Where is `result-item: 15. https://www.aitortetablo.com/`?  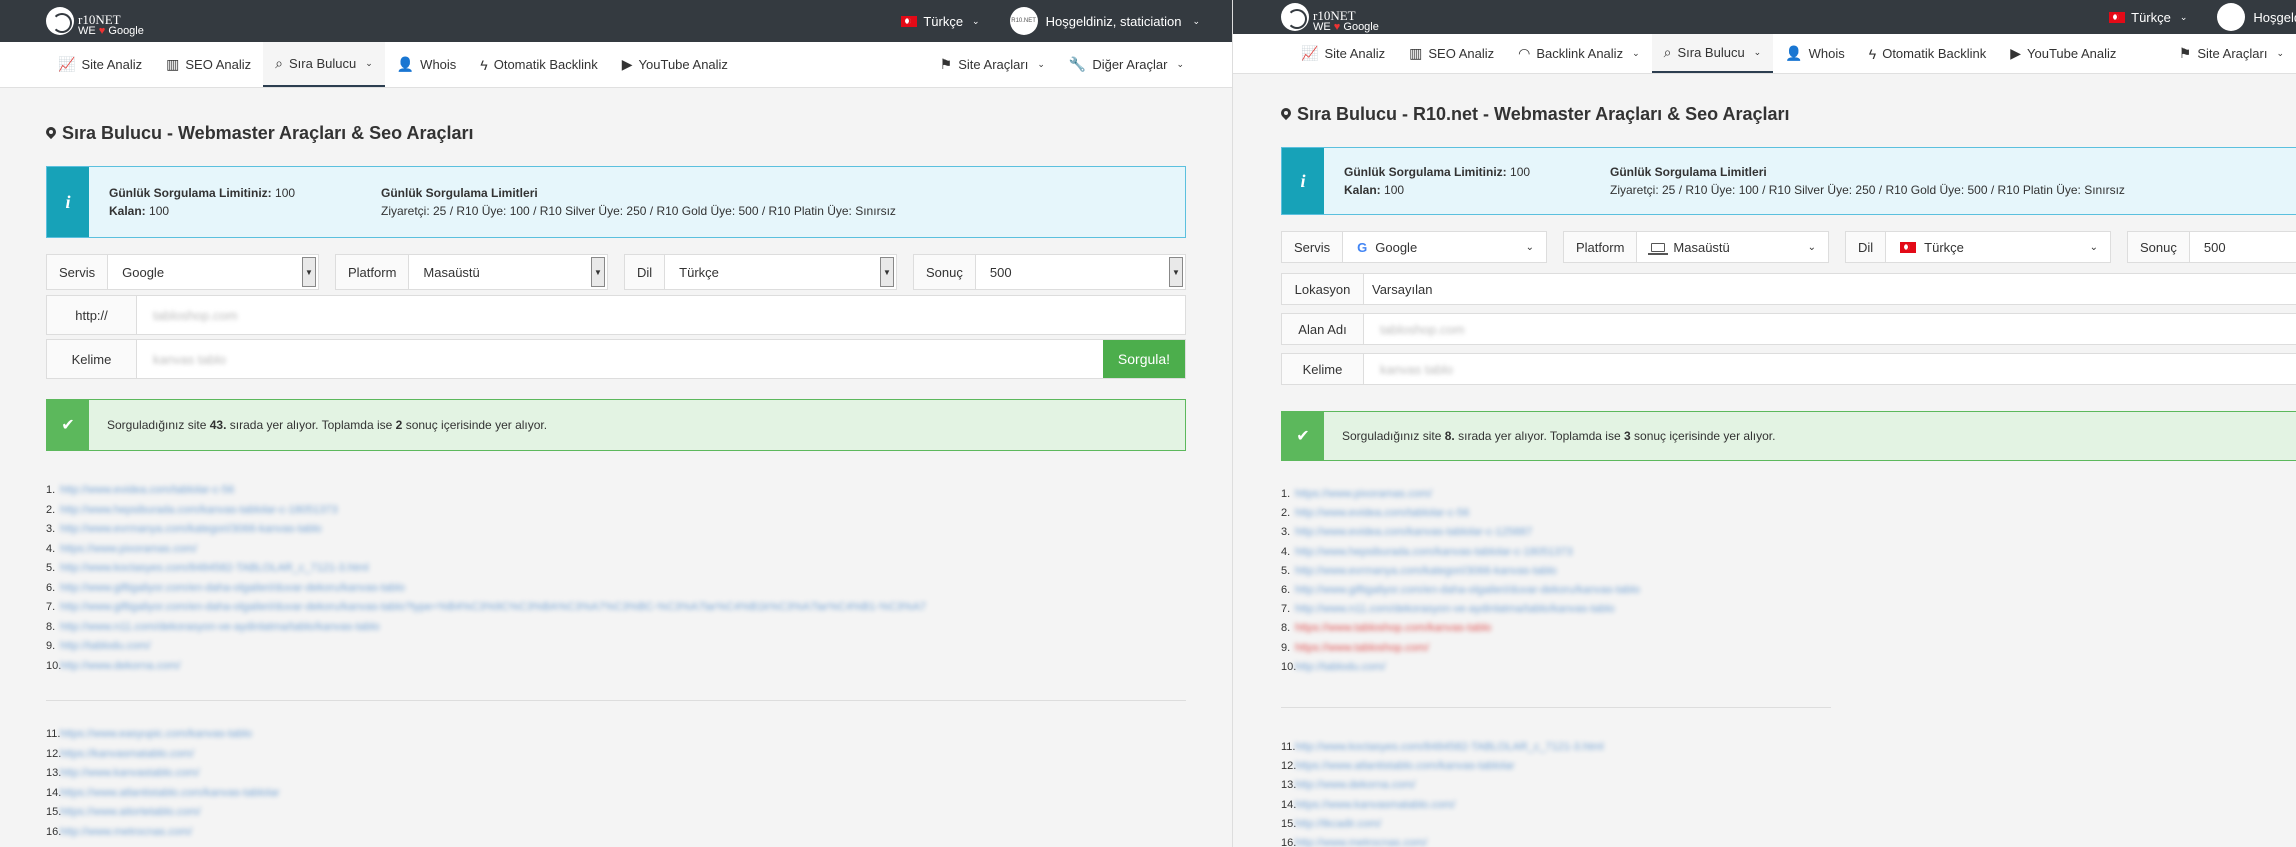 result-item: 15. https://www.aitortetablo.com/ is located at coordinates (616, 813).